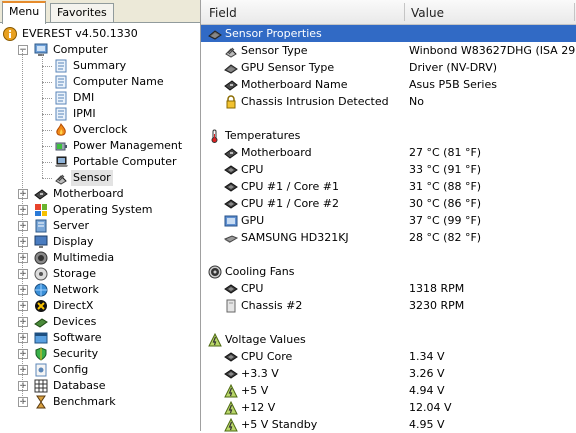 Image resolution: width=576 pixels, height=433 pixels. Describe the element at coordinates (388, 84) in the screenshot. I see `sensor-row: Motherboard Name Asus P5B Series` at that location.